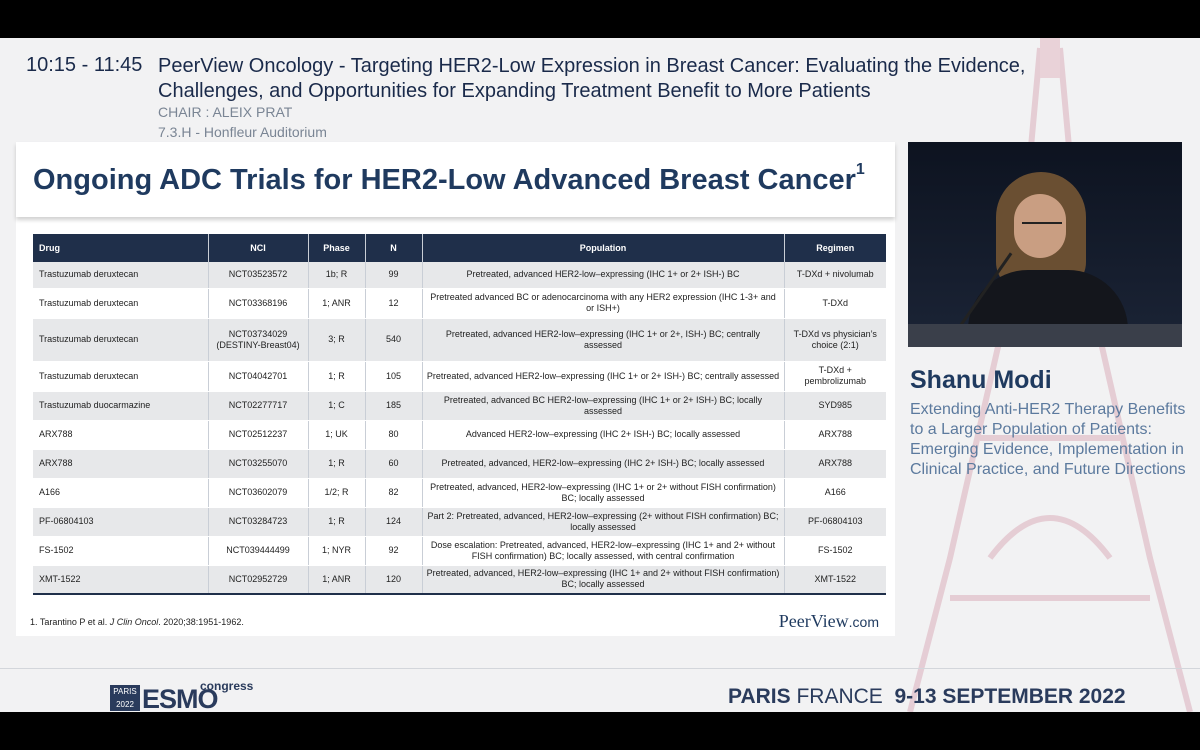 The image size is (1200, 750). I want to click on cell-regimen: FS-1502, so click(835, 551).